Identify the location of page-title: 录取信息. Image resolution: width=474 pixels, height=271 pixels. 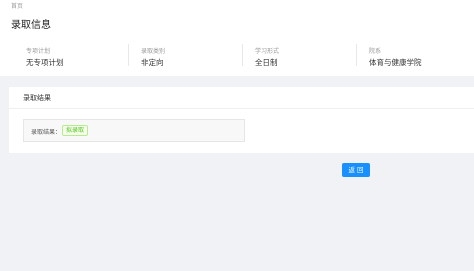
(31, 25).